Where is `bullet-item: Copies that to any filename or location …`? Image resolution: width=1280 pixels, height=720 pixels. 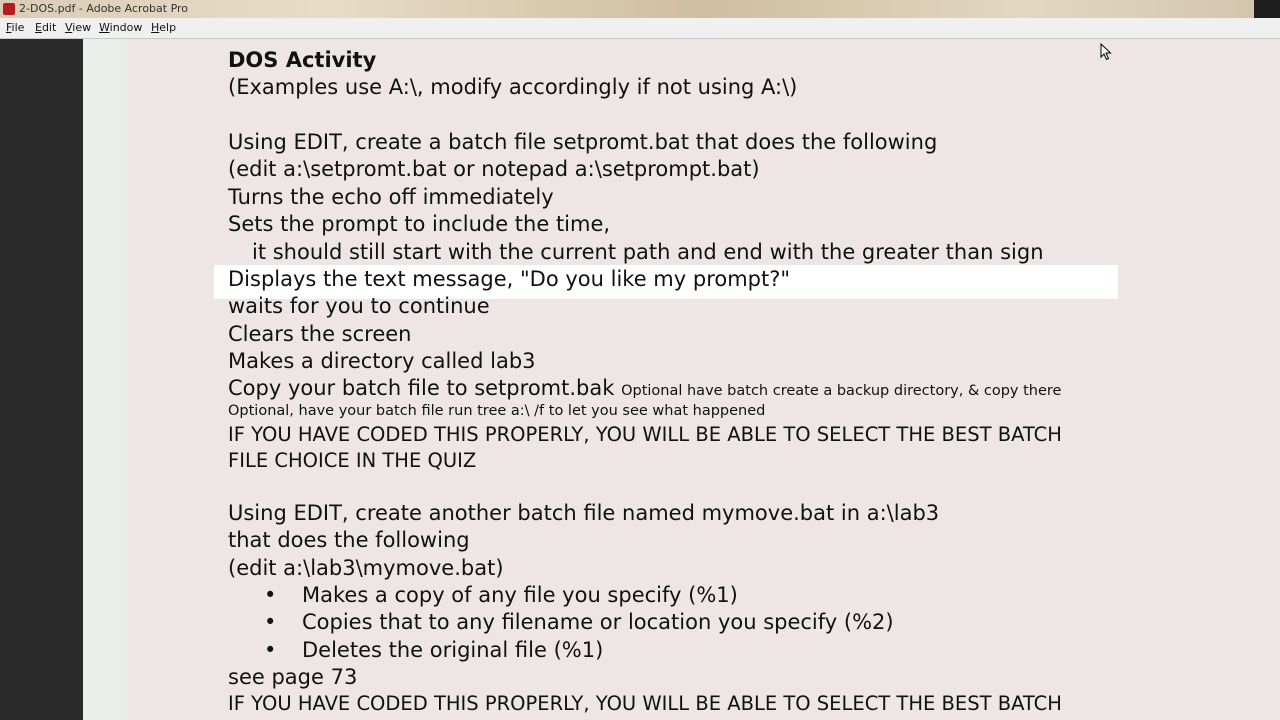
bullet-item: Copies that to any filename or location … is located at coordinates (598, 622).